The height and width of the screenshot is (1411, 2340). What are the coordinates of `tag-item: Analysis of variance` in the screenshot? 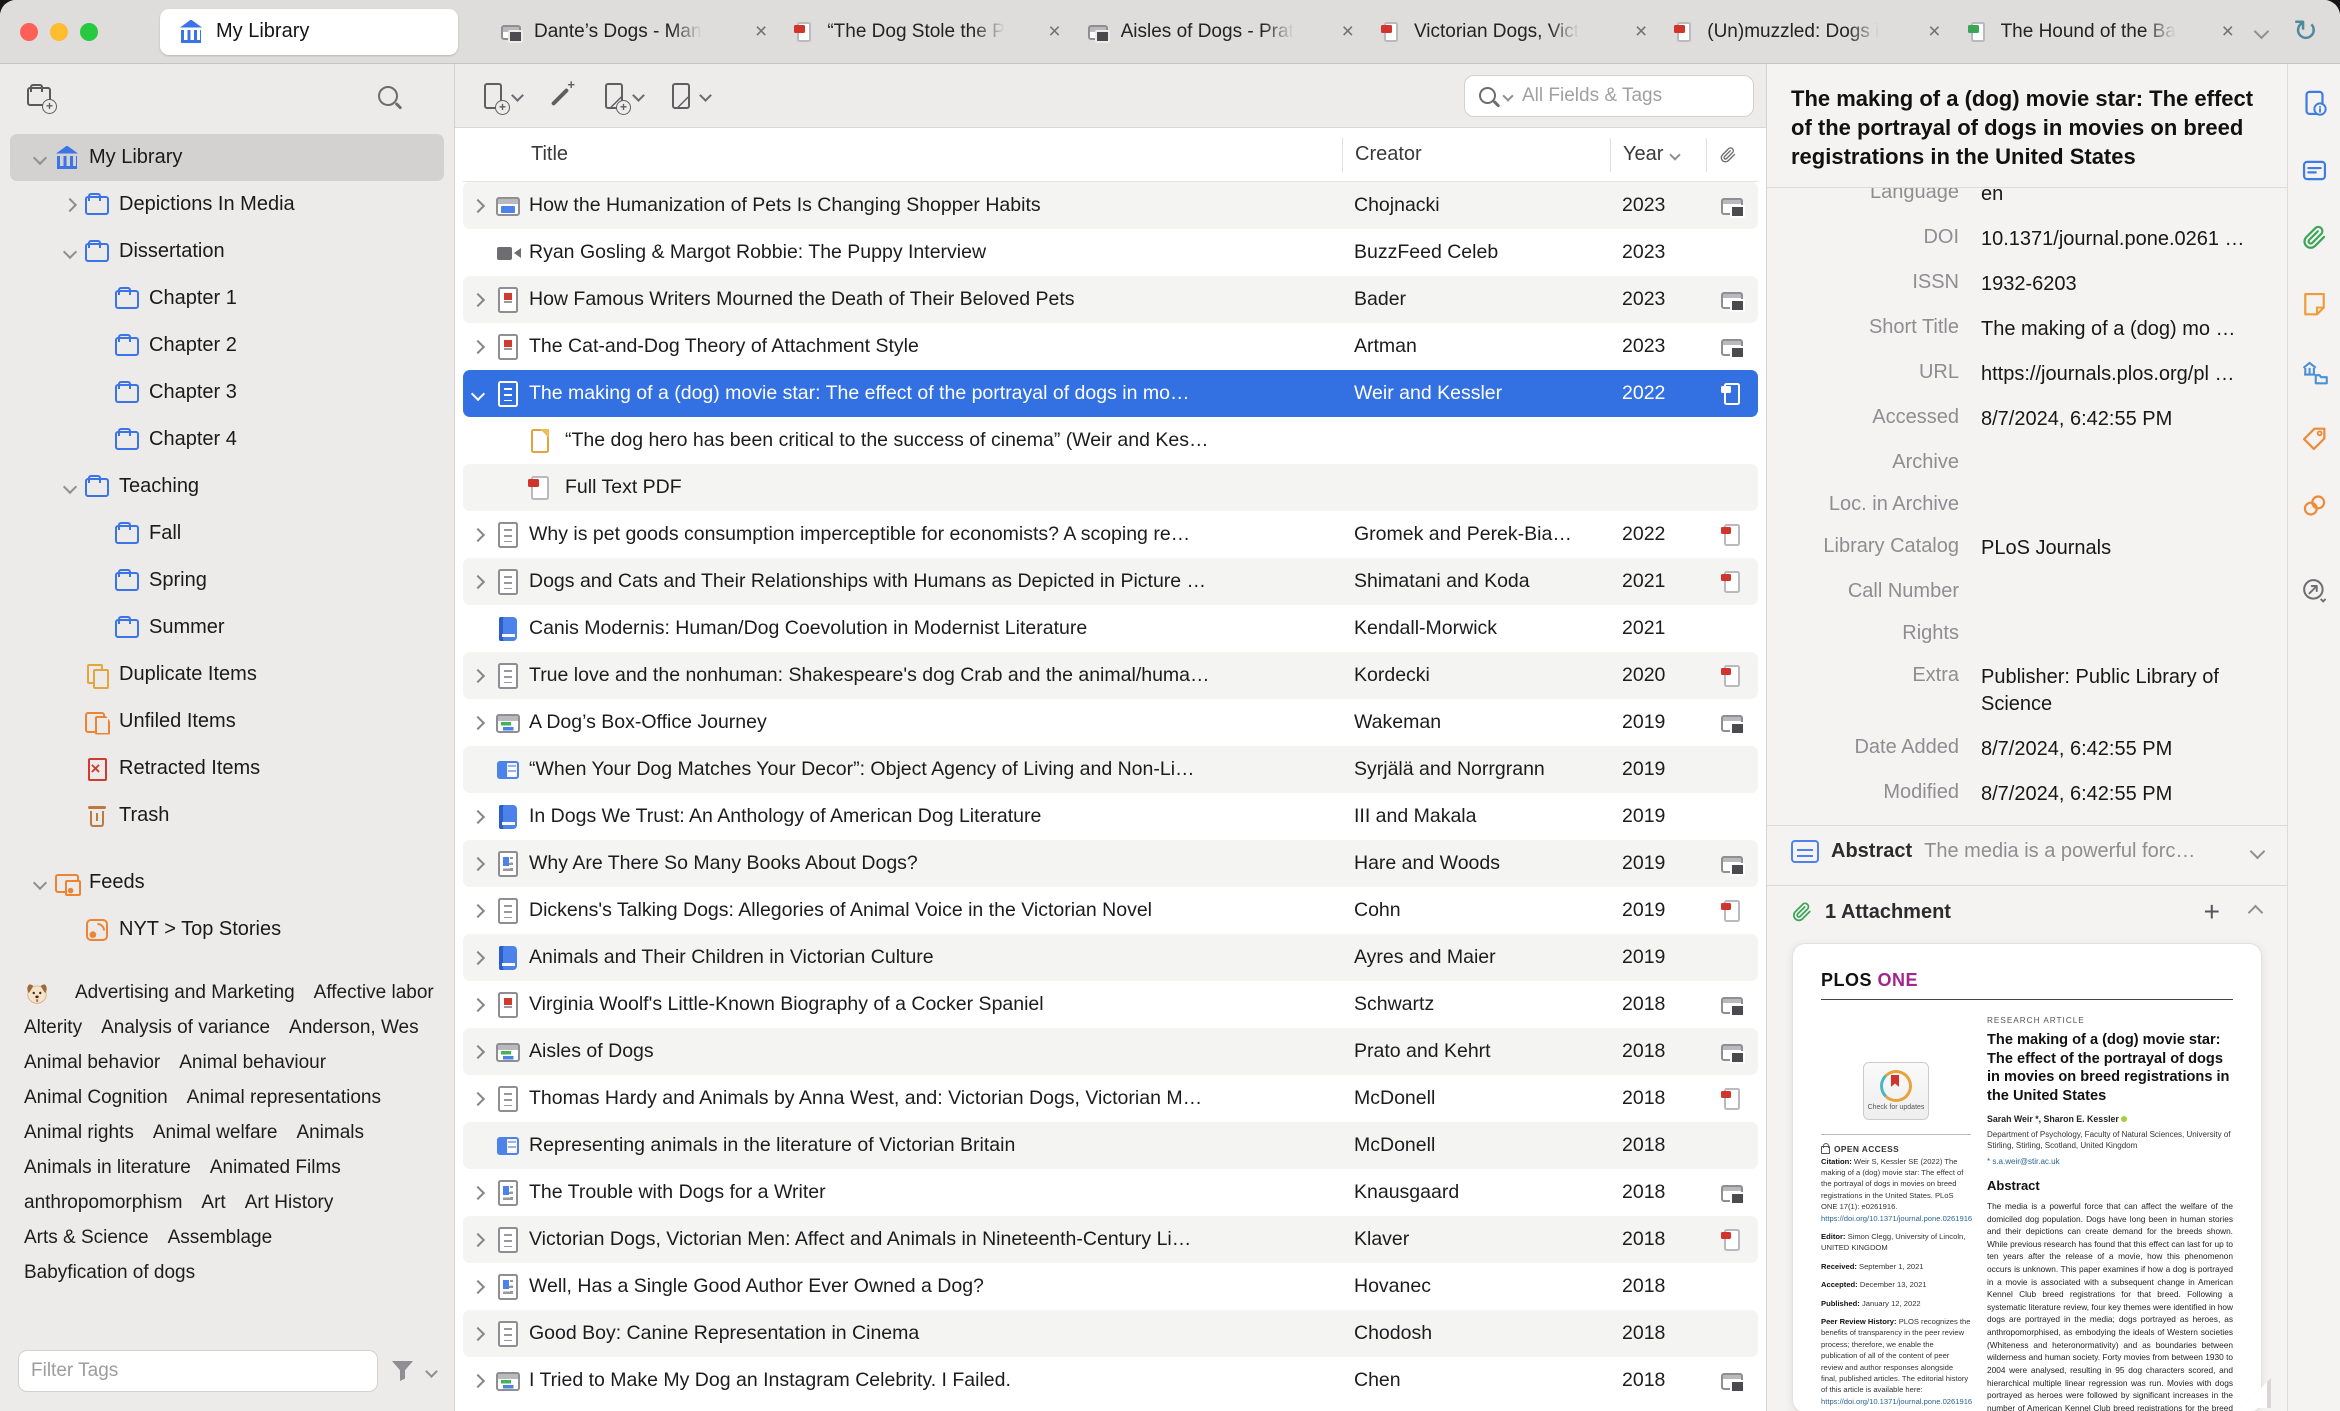 It's located at (185, 1027).